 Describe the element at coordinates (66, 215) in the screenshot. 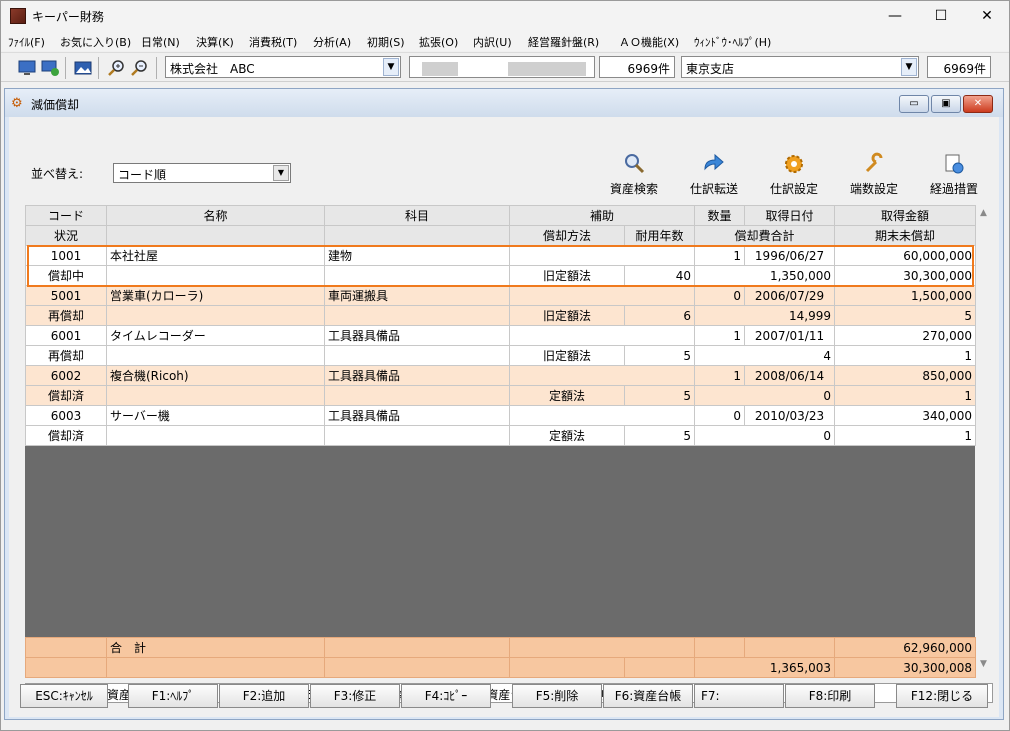

I see `header-code: コード` at that location.